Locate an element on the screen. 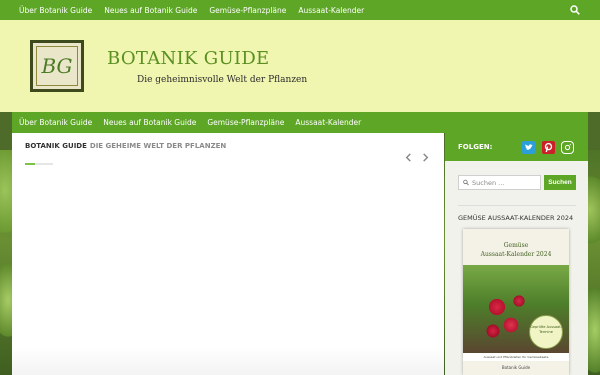 The width and height of the screenshot is (600, 375). cover-strip: Aussaat und Pflanzzeiten für Gemüsebeete is located at coordinates (516, 357).